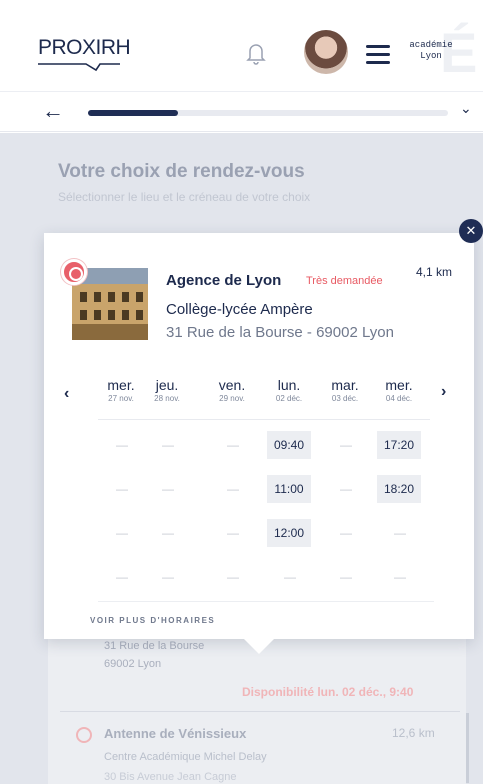  Describe the element at coordinates (466, 108) in the screenshot. I see `chevron-down-icon: ⌄` at that location.